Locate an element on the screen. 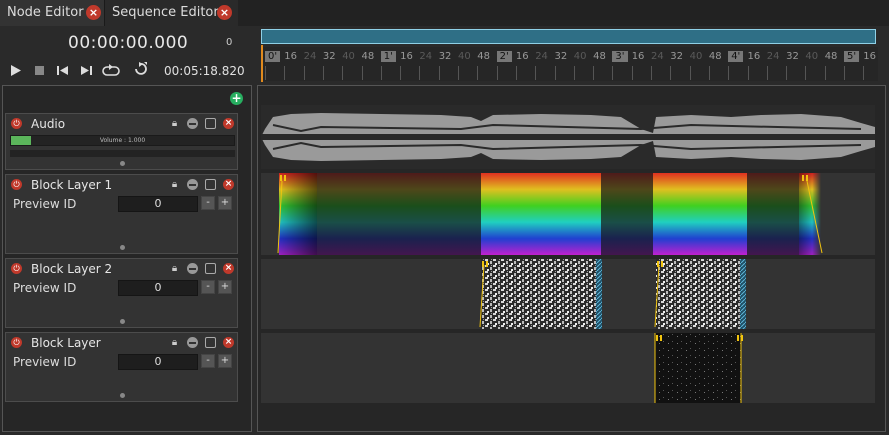 The height and width of the screenshot is (435, 889). layer-block-1: ⏻ Block Layer 1 🔒︎ × Preview ID 0 - + is located at coordinates (121, 214).